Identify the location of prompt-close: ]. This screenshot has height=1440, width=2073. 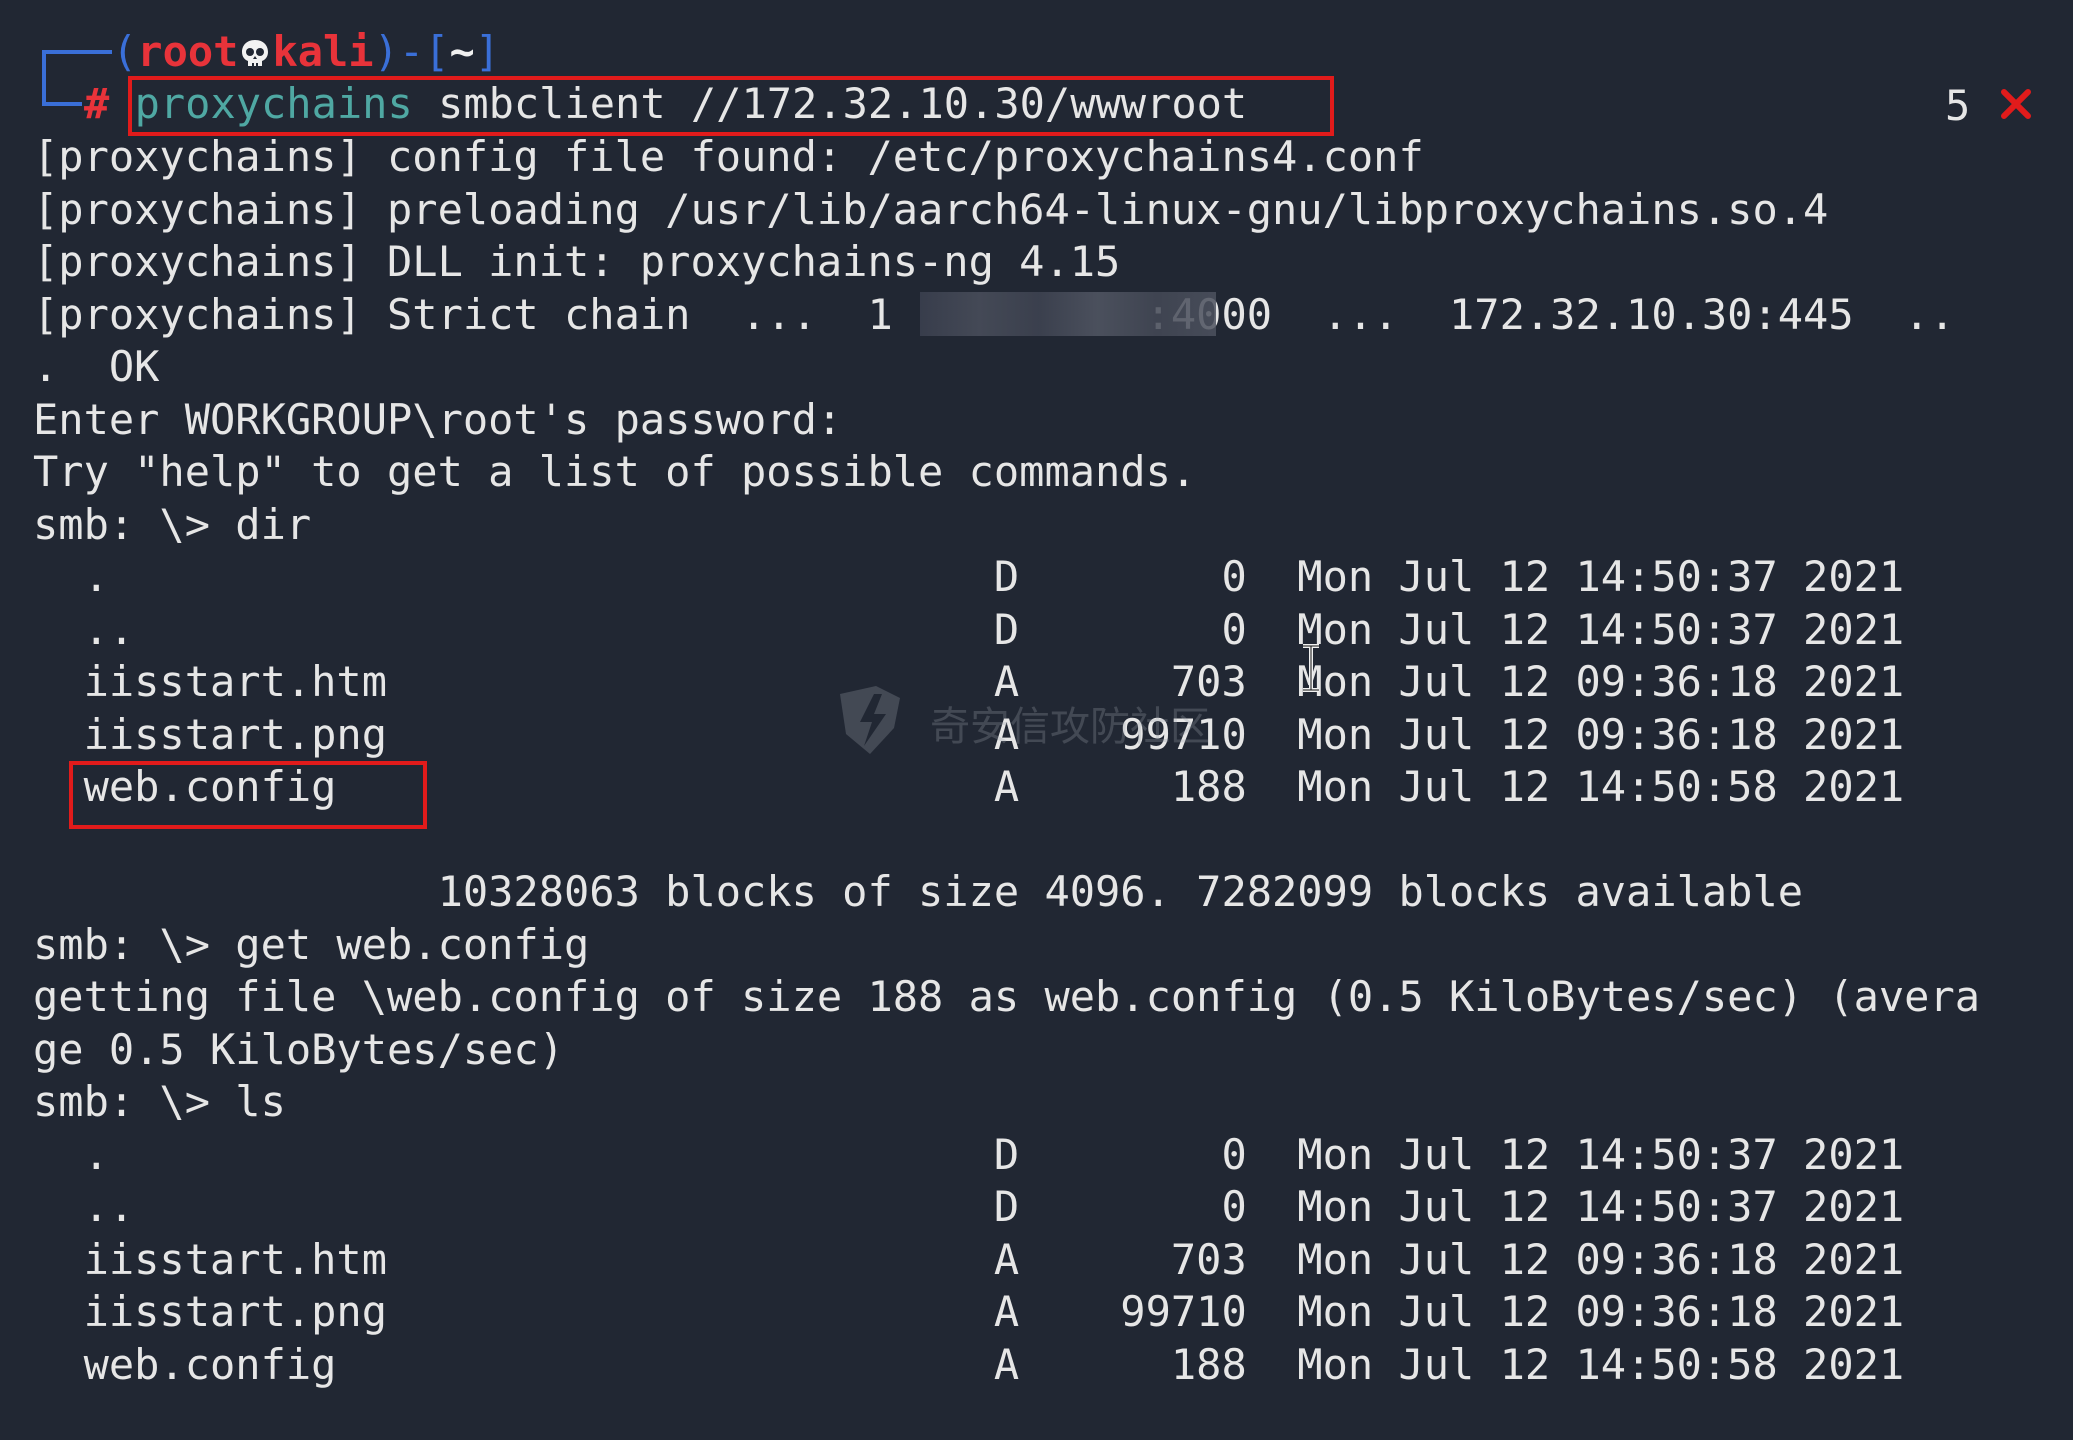
(487, 51).